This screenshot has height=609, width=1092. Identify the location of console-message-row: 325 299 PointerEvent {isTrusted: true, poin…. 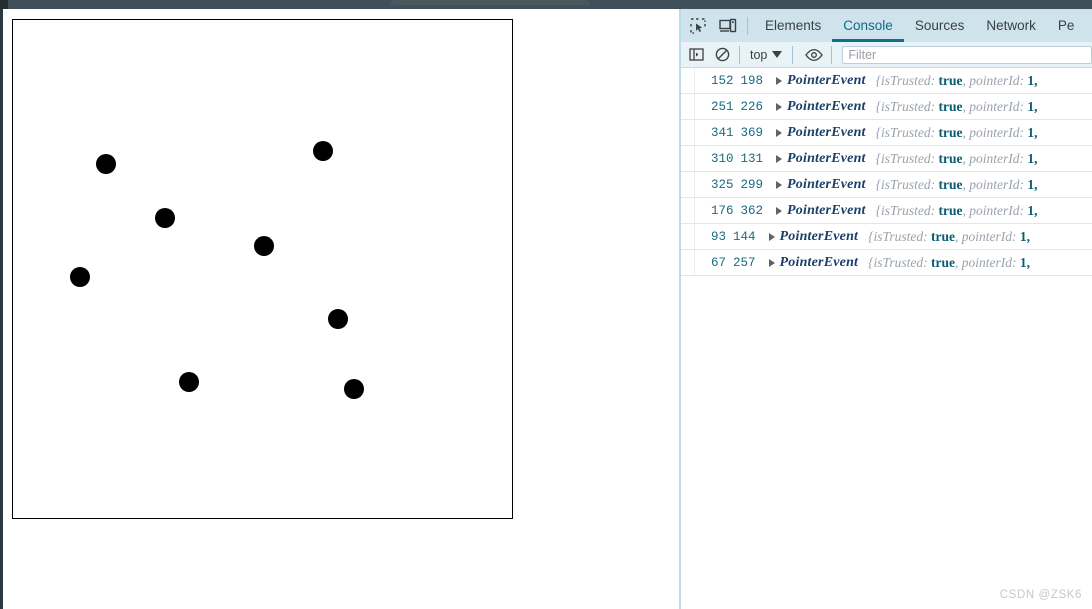
(886, 185).